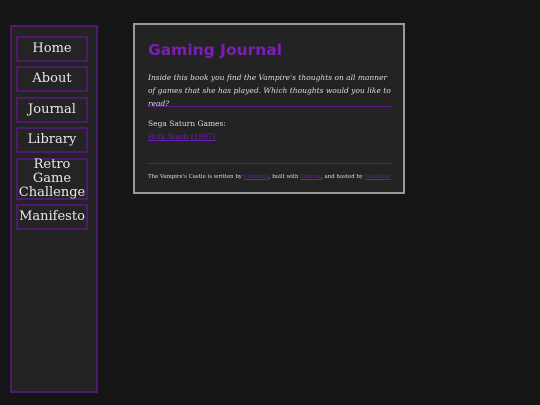 This screenshot has height=405, width=540. What do you see at coordinates (378, 177) in the screenshot?
I see `footer-host-link: Neocities` at bounding box center [378, 177].